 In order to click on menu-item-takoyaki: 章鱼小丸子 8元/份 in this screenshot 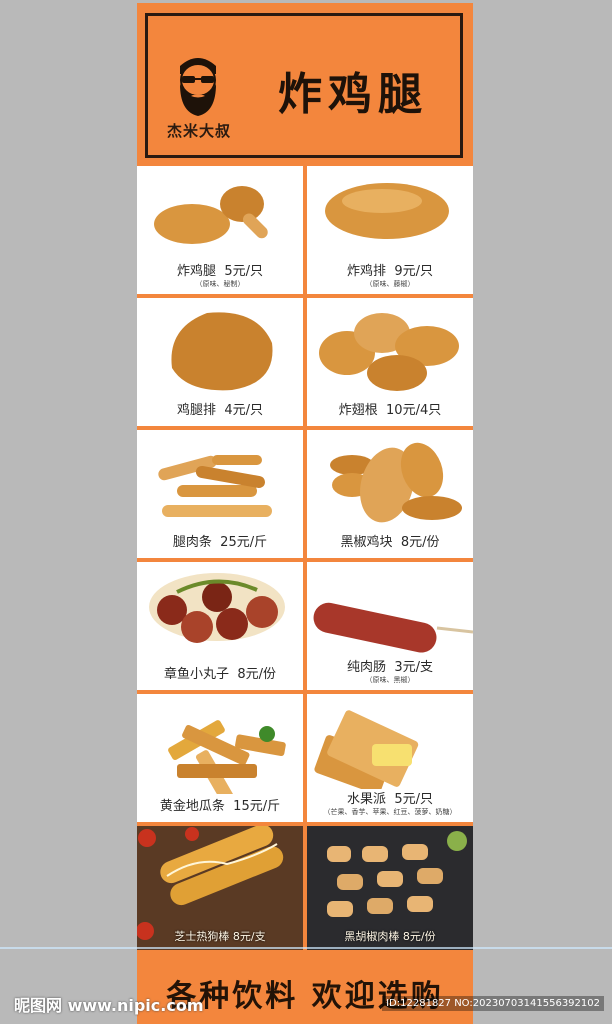, I will do `click(220, 626)`.